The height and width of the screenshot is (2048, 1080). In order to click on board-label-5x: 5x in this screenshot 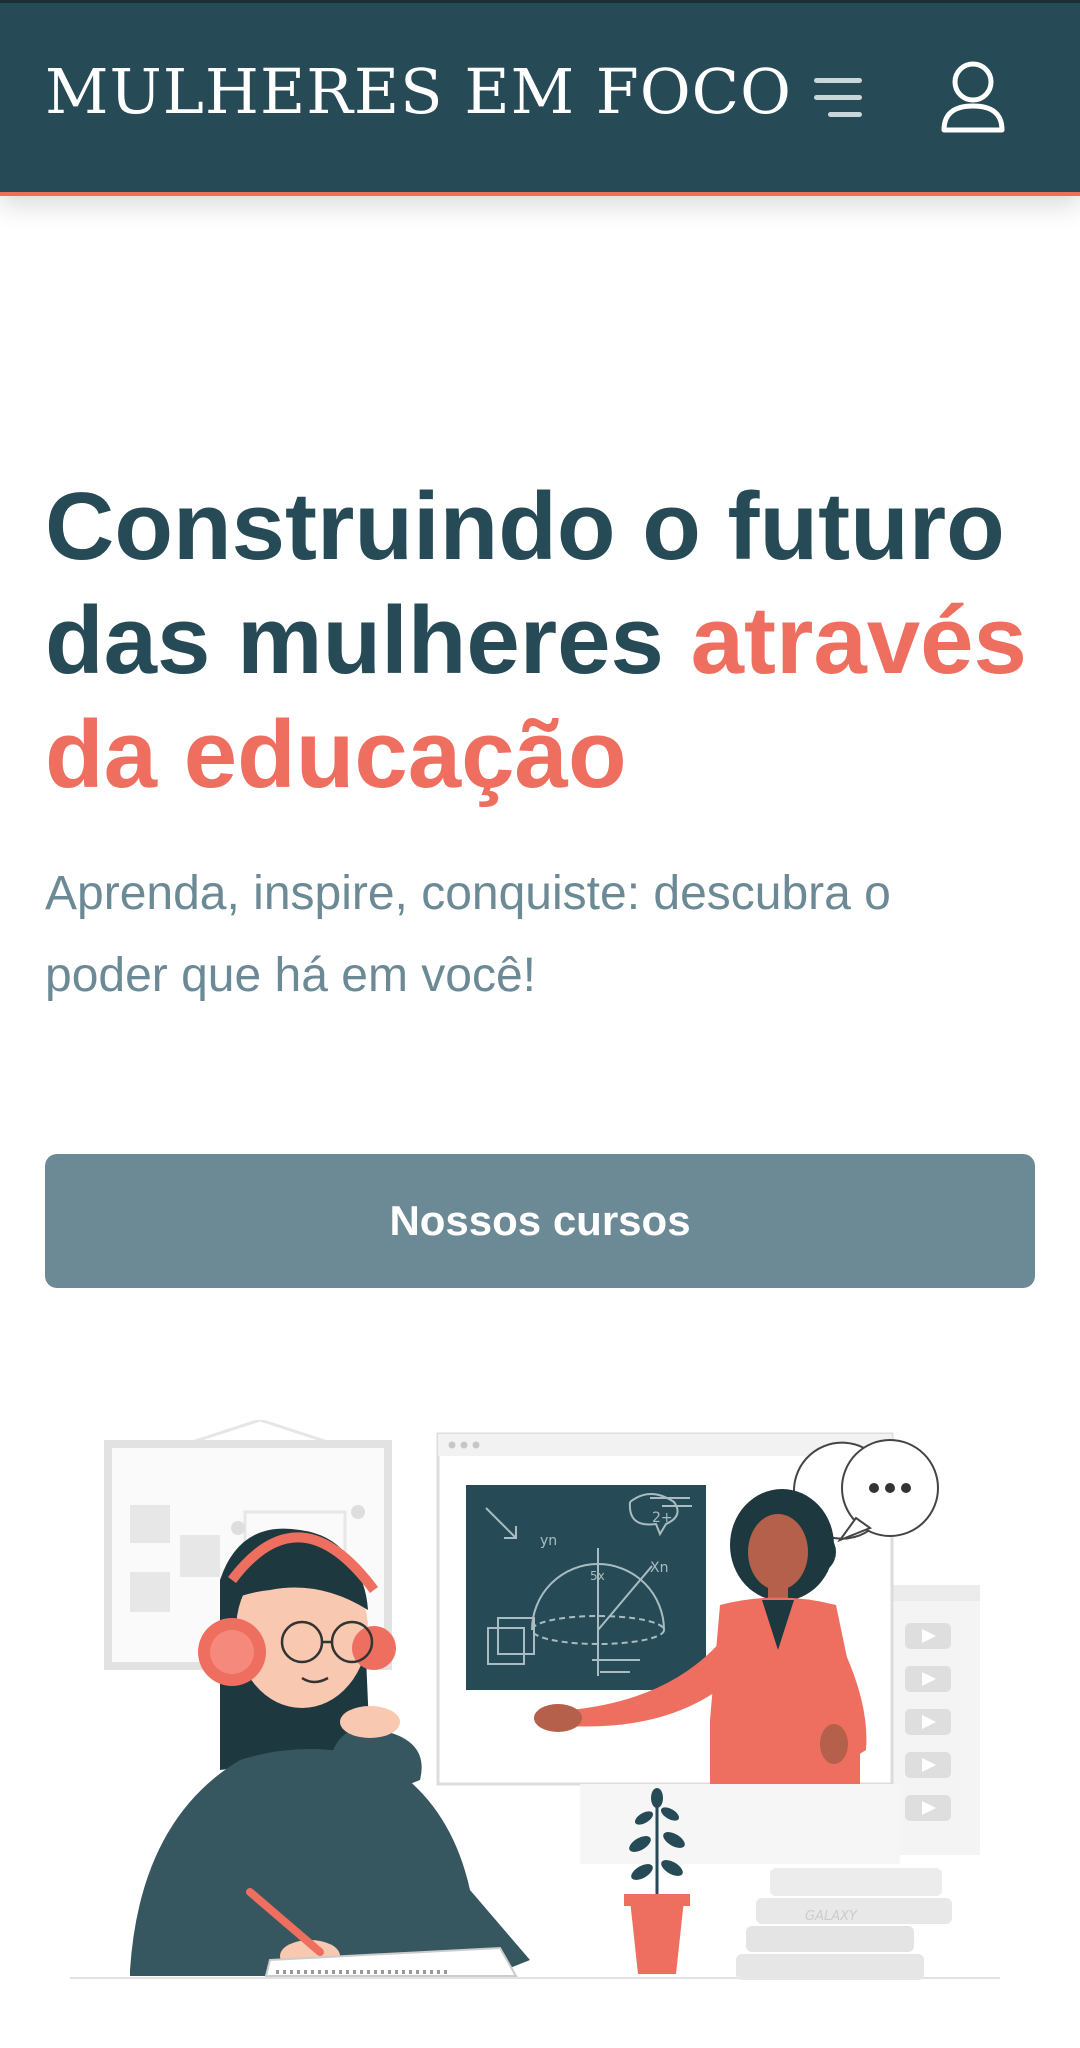, I will do `click(597, 1576)`.